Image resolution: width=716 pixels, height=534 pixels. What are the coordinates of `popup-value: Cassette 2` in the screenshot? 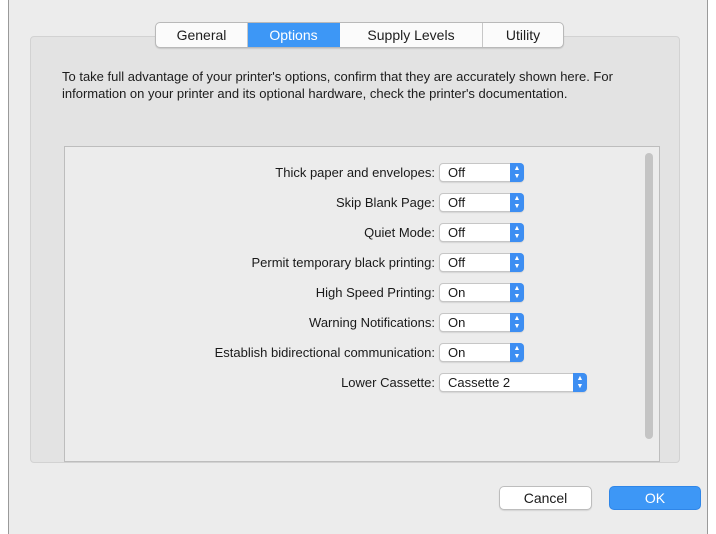 It's located at (479, 382).